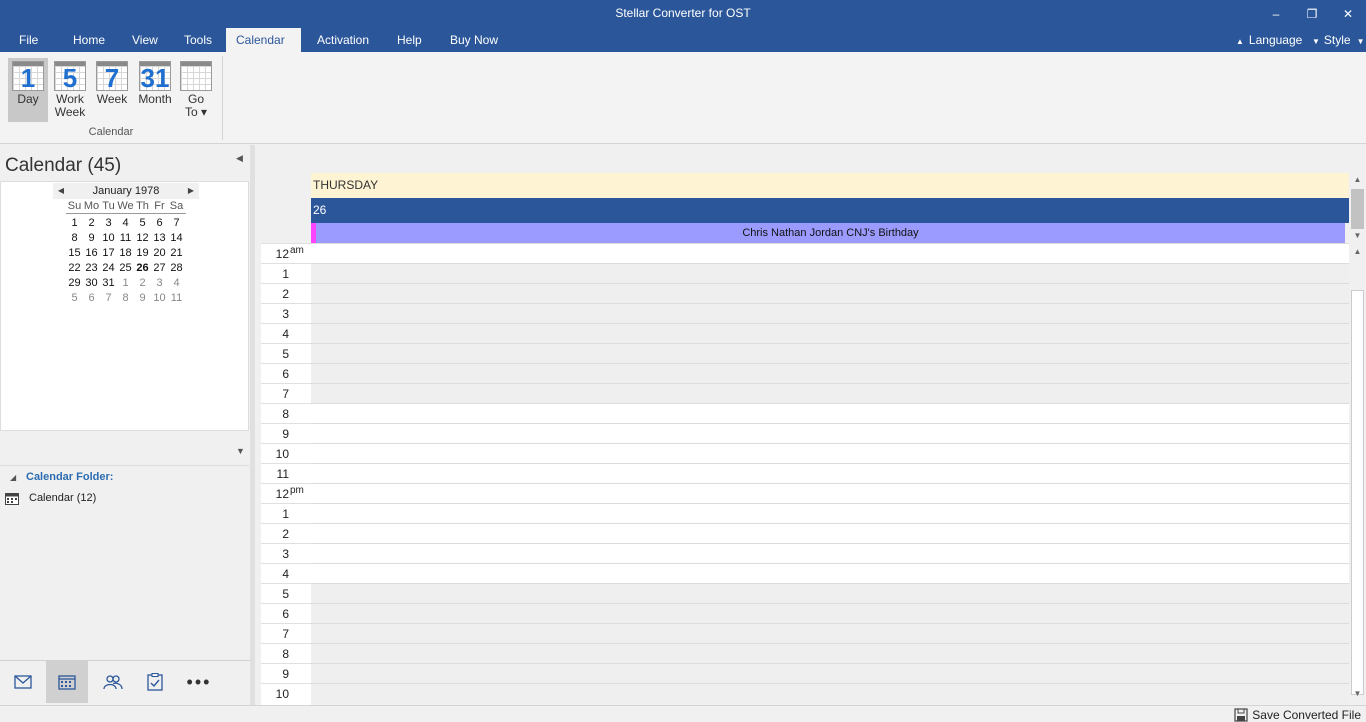 The width and height of the screenshot is (1366, 722). What do you see at coordinates (108, 283) in the screenshot?
I see `day-cell: 31` at bounding box center [108, 283].